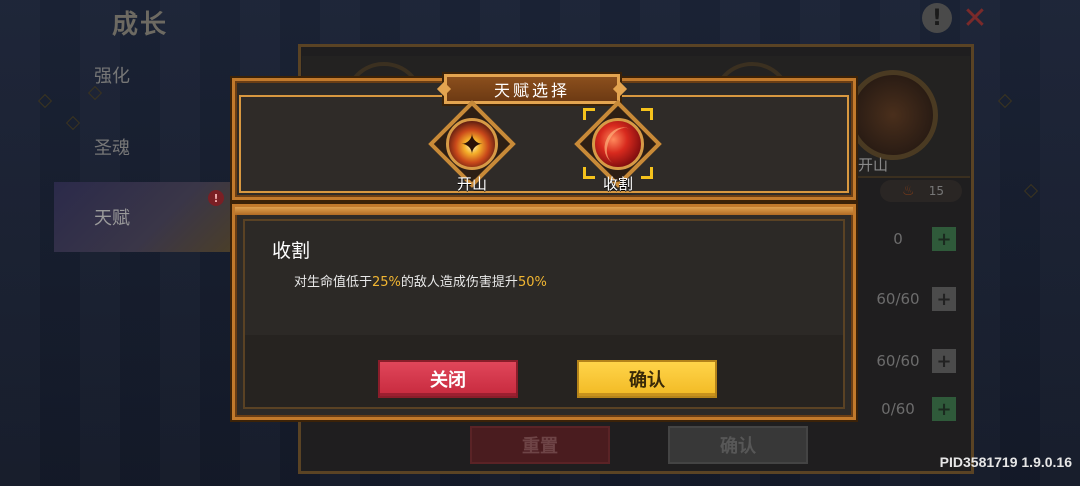  Describe the element at coordinates (544, 371) in the screenshot. I see `button-area` at that location.